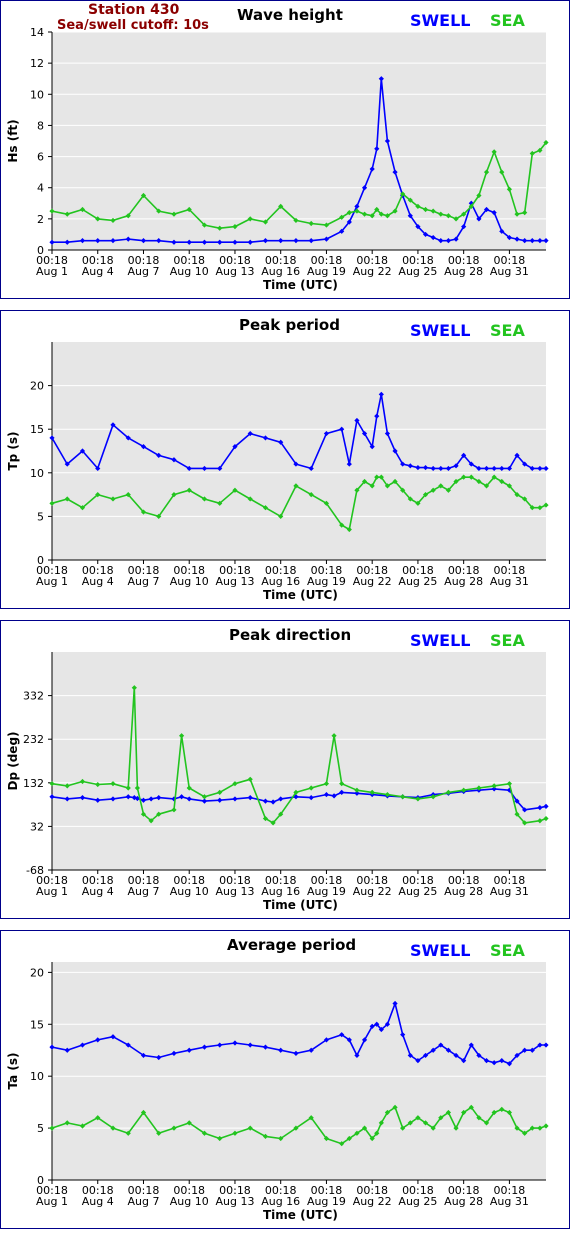  I want to click on station-name: Station 430, so click(134, 10).